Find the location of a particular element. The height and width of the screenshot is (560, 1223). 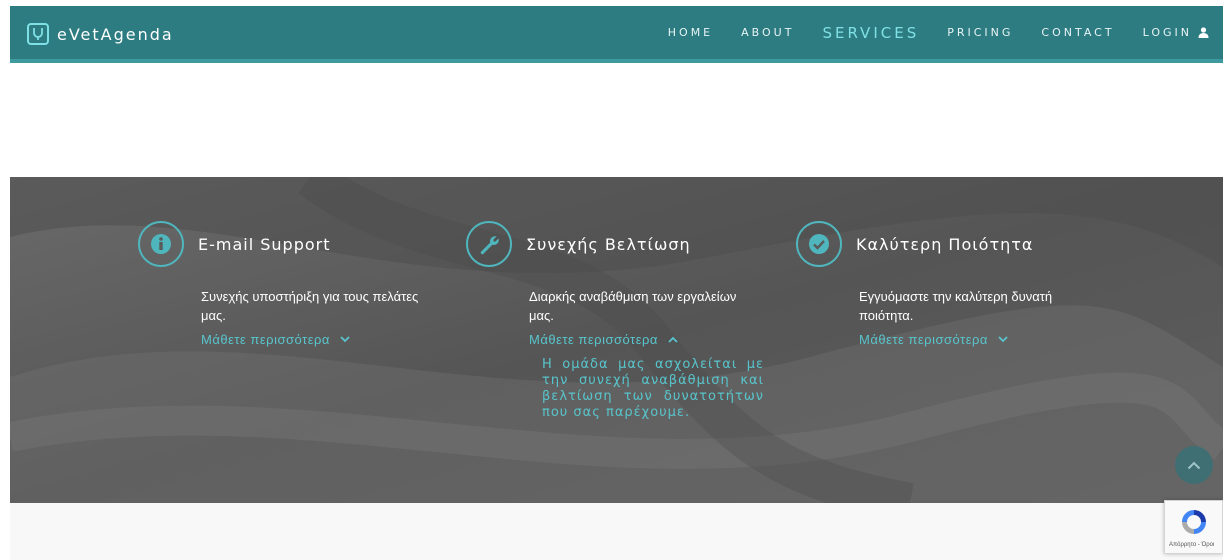

service-title: Καλύτερη Ποιότητα is located at coordinates (945, 244).